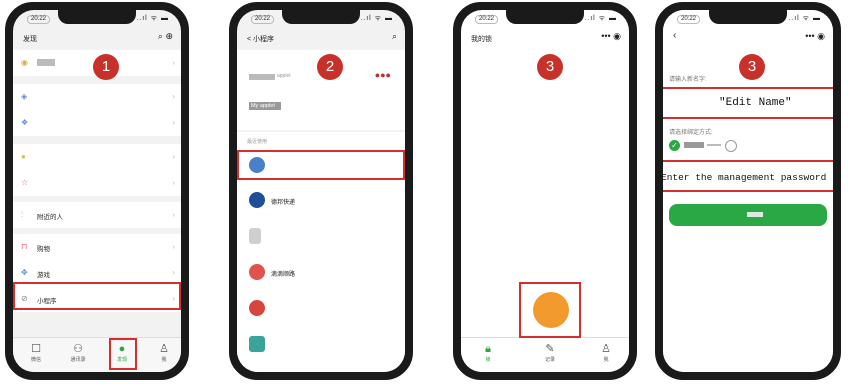 This screenshot has height=384, width=862. What do you see at coordinates (97, 37) in the screenshot?
I see `discover-header: 发现 ⌕ ⊕` at bounding box center [97, 37].